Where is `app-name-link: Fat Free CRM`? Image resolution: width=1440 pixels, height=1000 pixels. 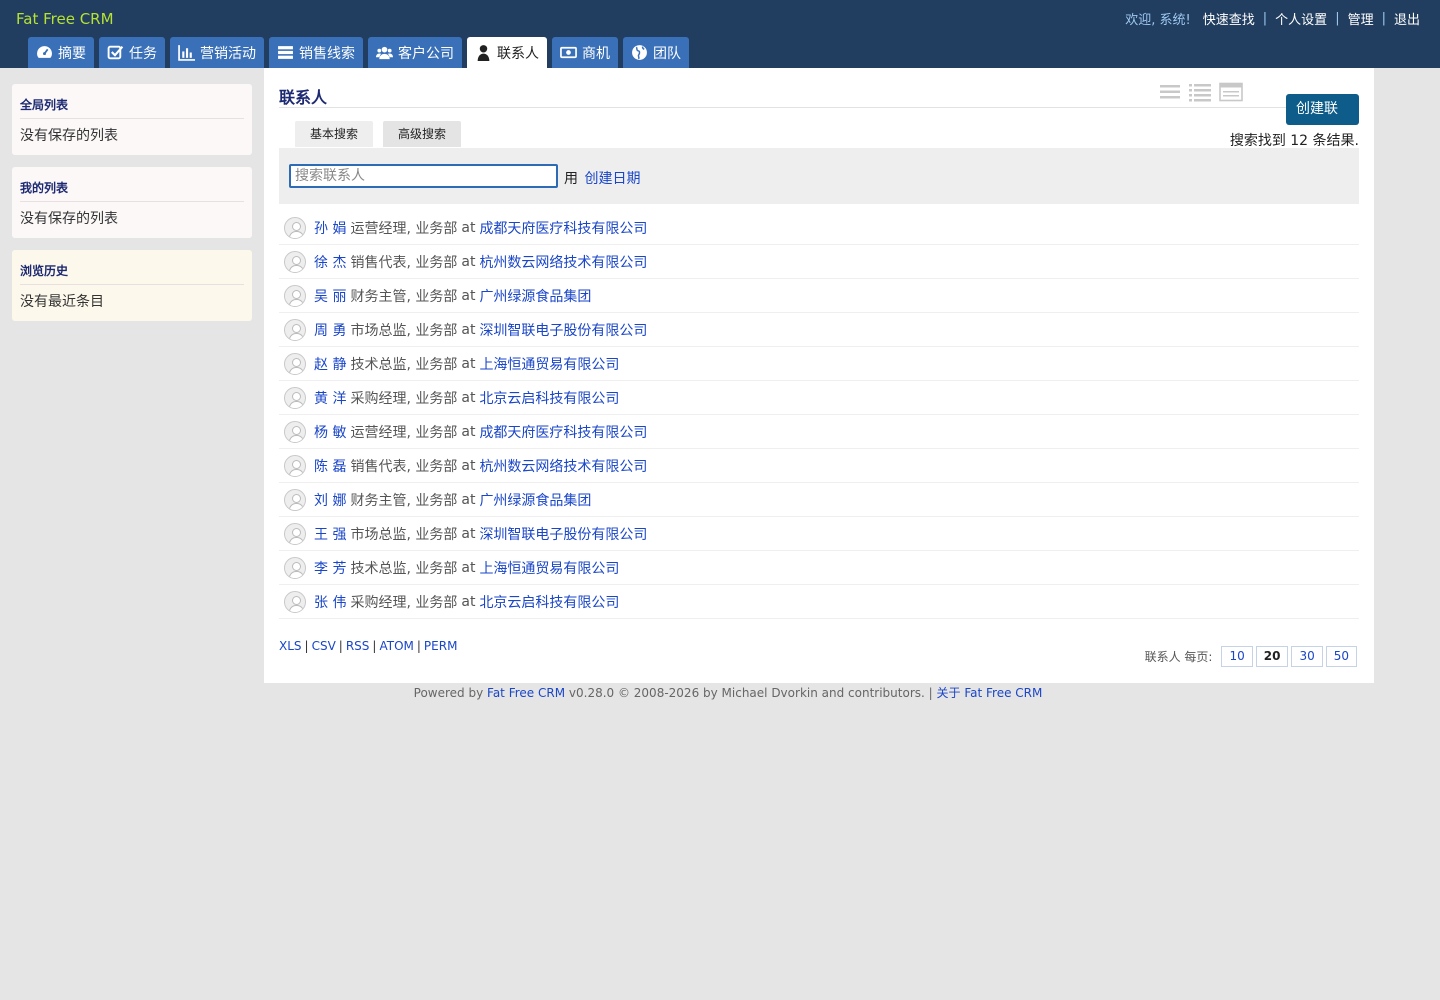 app-name-link: Fat Free CRM is located at coordinates (65, 19).